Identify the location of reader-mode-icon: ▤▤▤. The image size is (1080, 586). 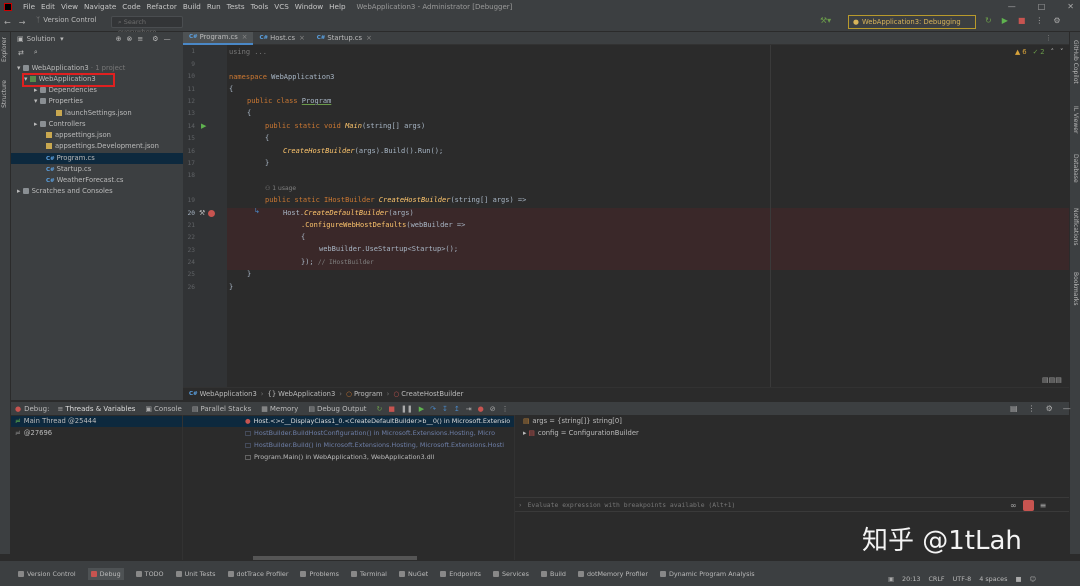
(1052, 380).